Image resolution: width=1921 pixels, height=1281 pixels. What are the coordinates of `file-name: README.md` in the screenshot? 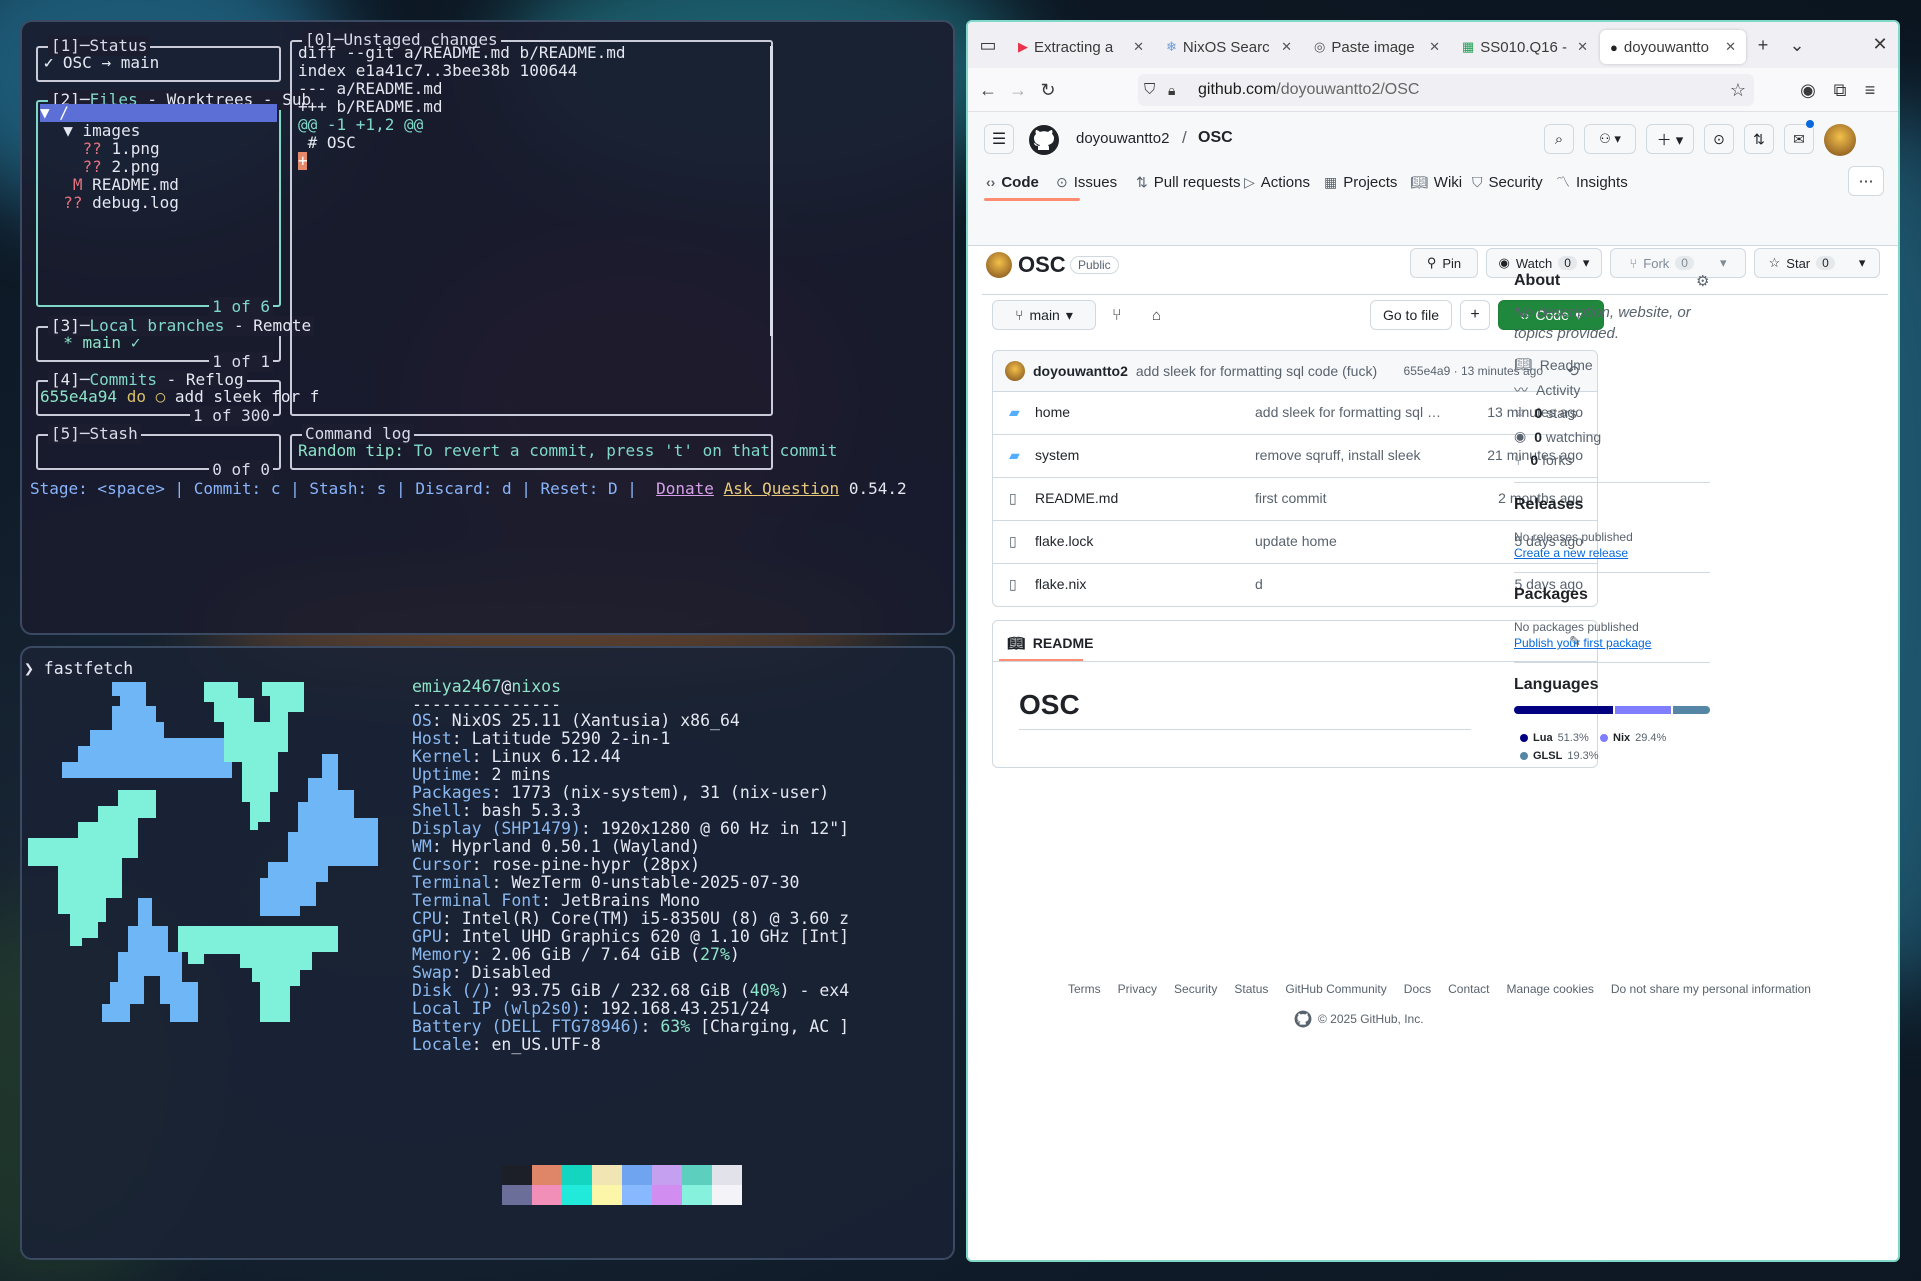 It's located at (1076, 498).